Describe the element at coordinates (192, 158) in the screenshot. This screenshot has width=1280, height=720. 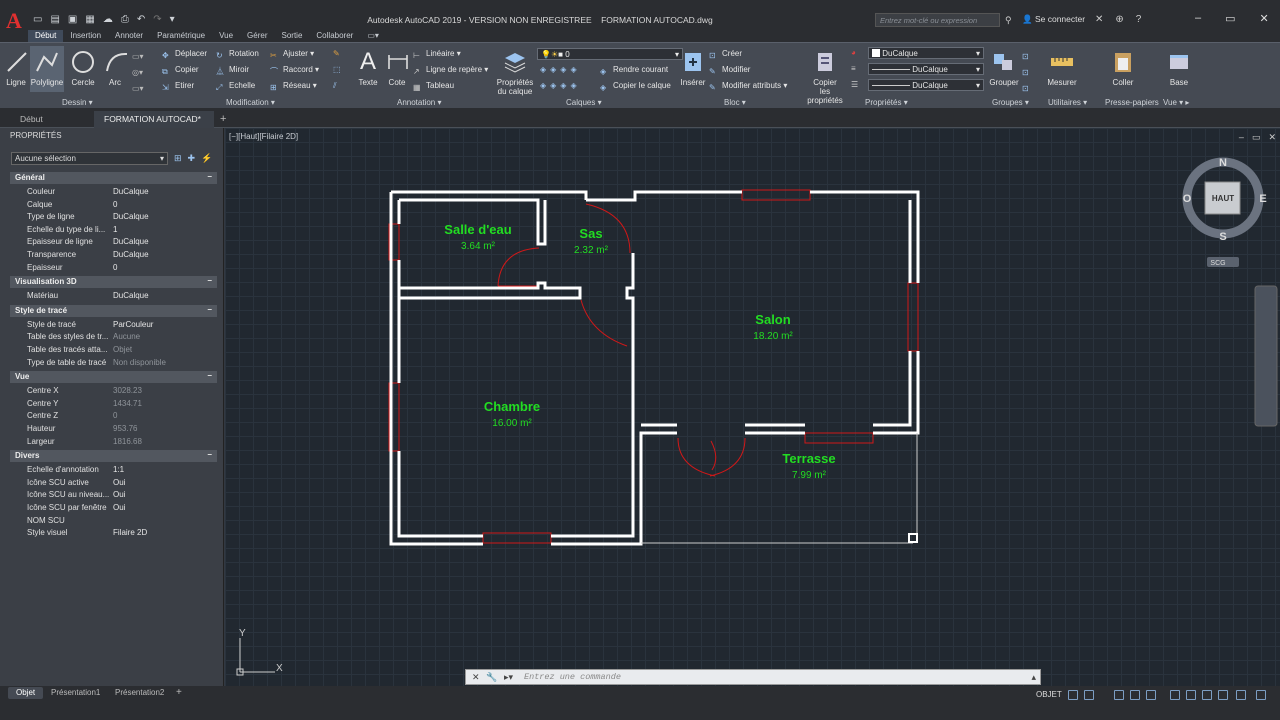
I see `select-objects-icon: ✚` at that location.